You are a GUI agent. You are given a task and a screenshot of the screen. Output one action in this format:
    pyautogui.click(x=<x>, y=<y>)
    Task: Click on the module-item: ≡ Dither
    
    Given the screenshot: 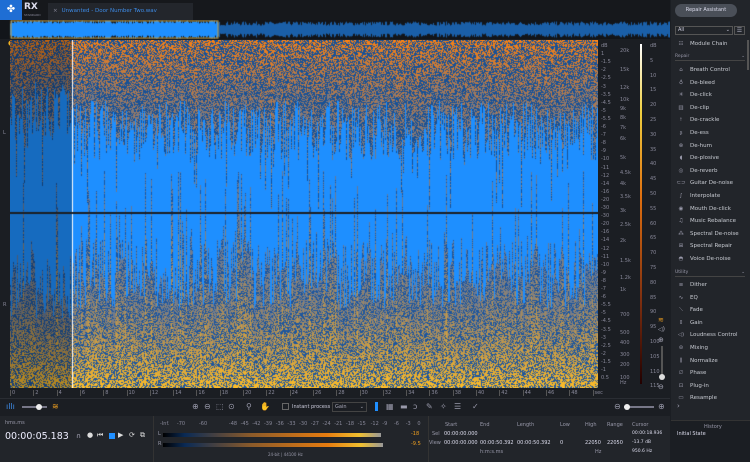 What is the action you would take?
    pyautogui.click(x=711, y=285)
    